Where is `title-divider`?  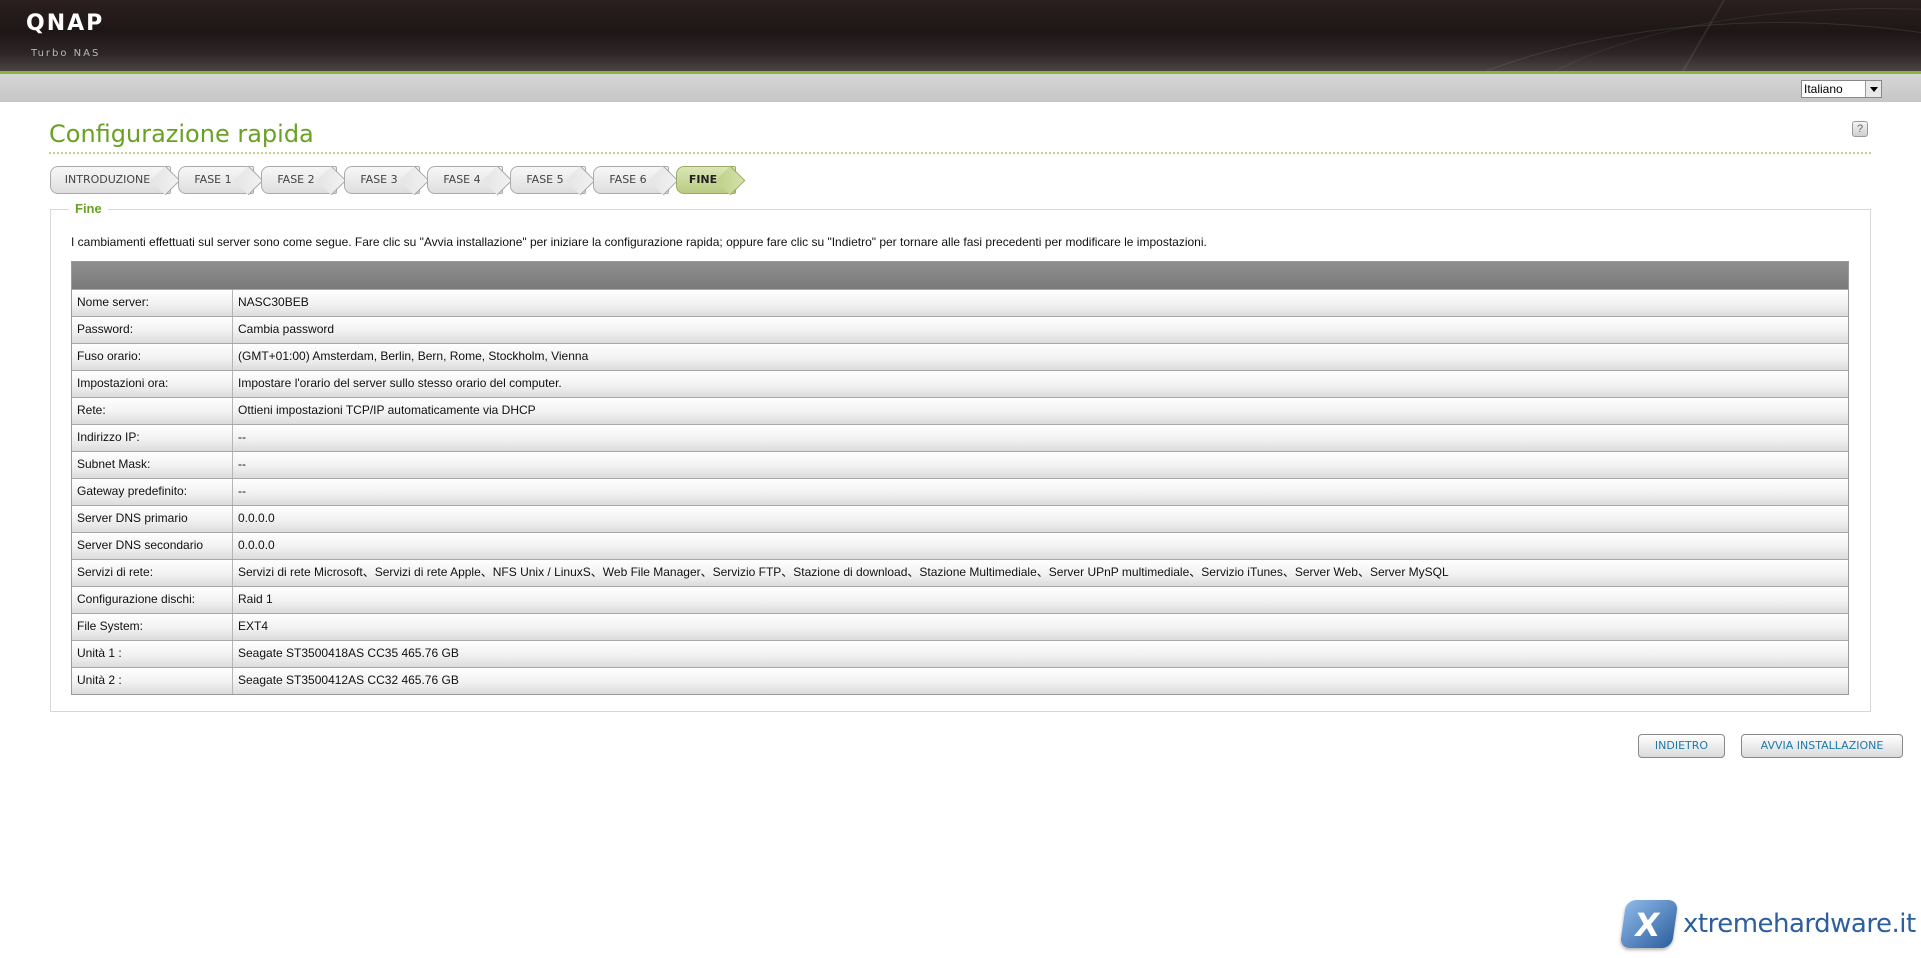
title-divider is located at coordinates (960, 153).